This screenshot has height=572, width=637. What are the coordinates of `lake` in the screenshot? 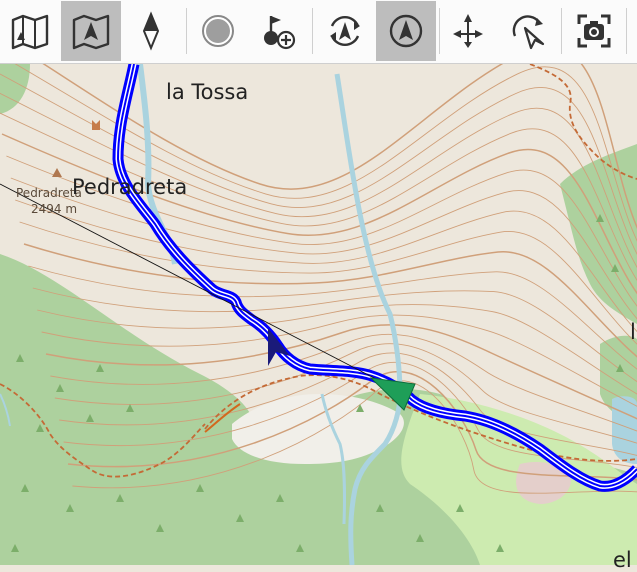 It's located at (624, 430).